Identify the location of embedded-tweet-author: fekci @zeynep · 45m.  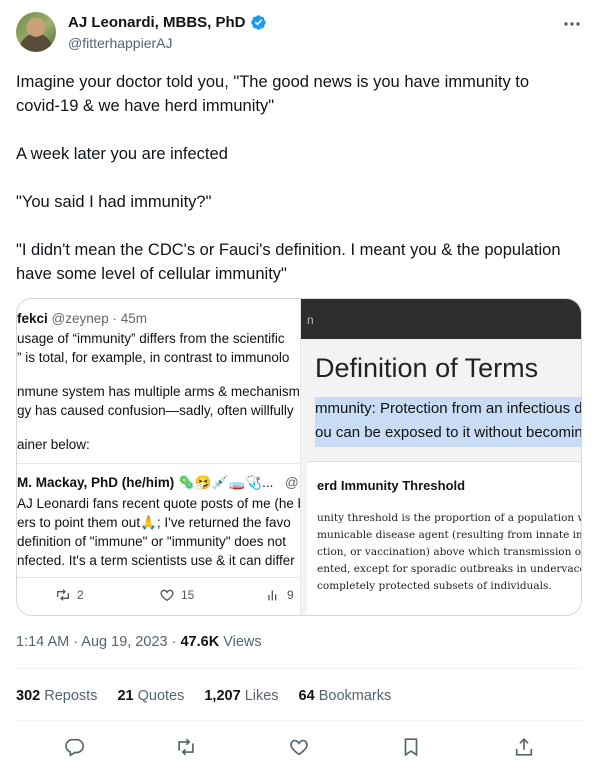
(82, 318).